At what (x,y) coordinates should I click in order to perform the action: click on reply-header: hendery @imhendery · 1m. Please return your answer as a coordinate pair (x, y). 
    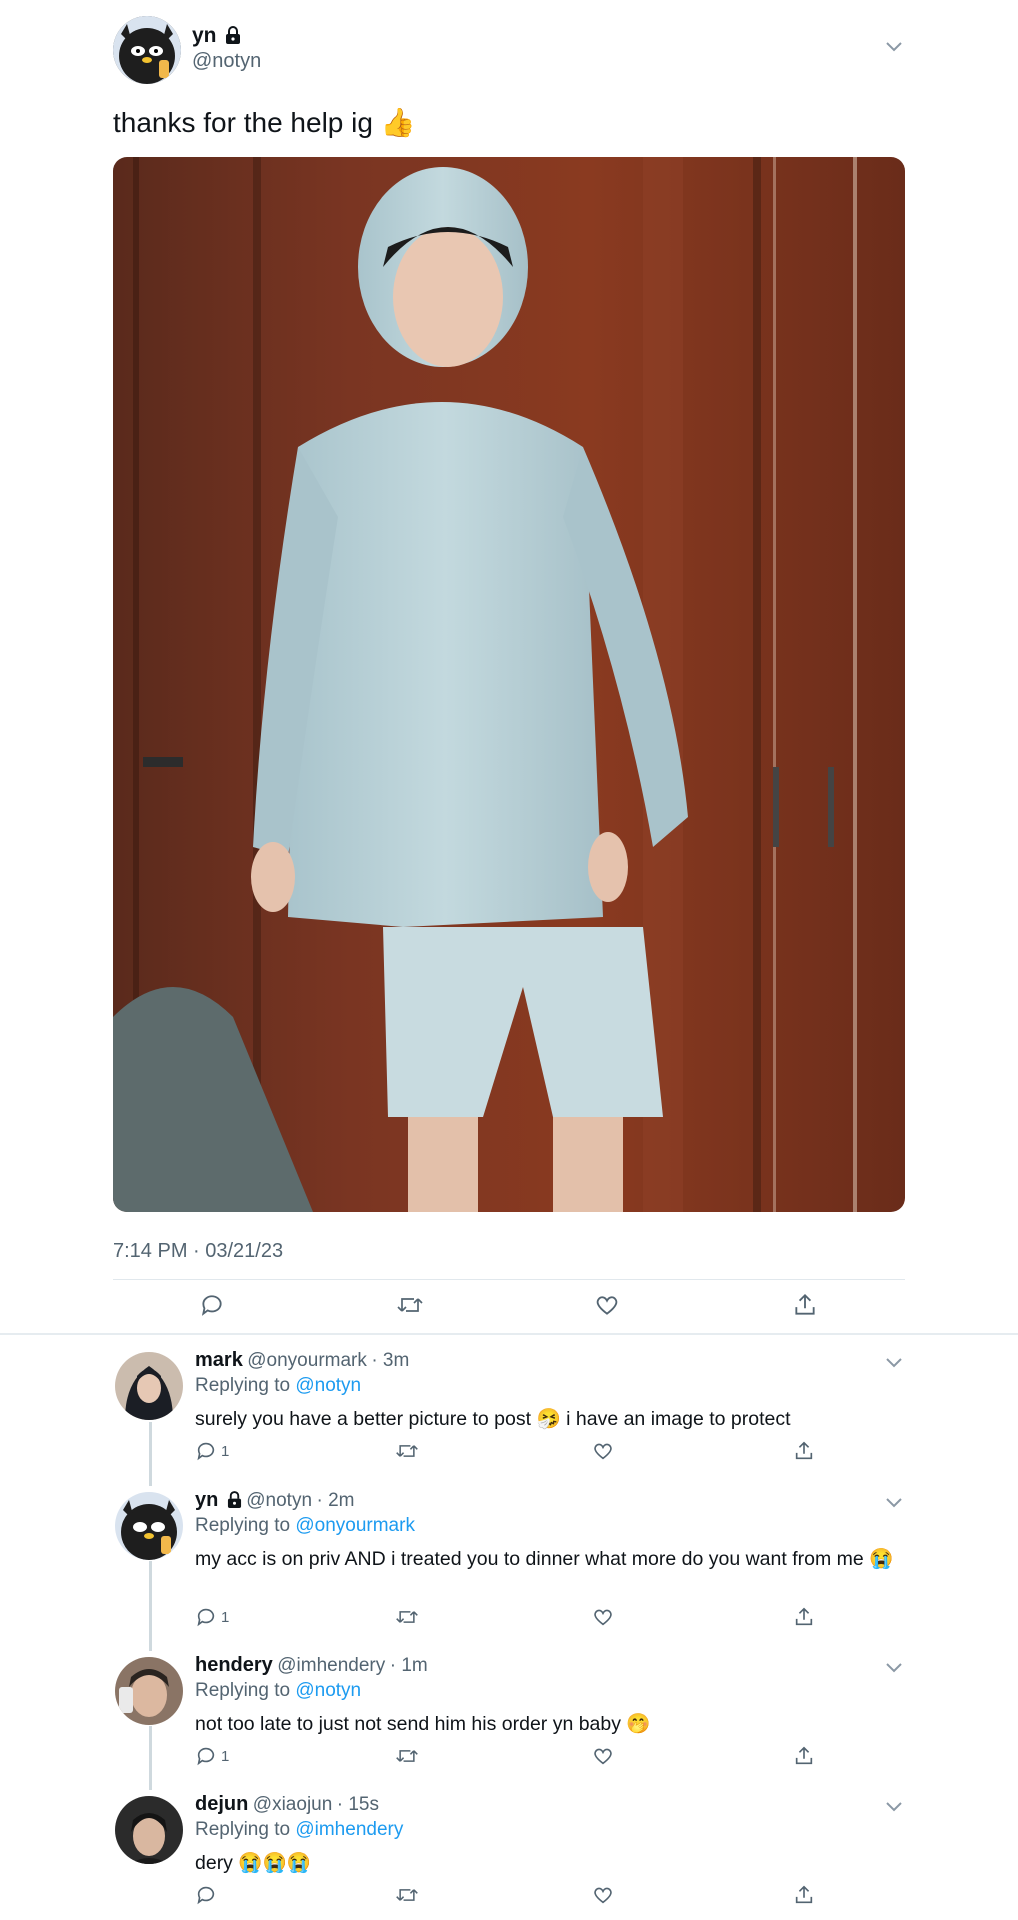
    Looking at the image, I should click on (311, 1665).